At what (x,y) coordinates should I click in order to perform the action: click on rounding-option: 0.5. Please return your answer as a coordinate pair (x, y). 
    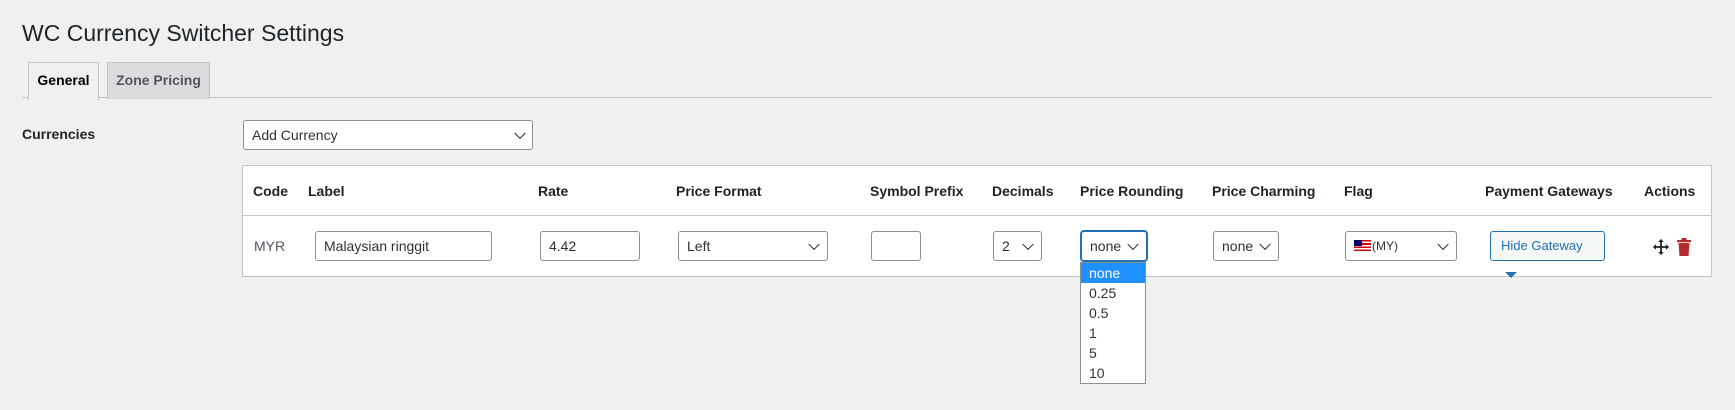
    Looking at the image, I should click on (1113, 313).